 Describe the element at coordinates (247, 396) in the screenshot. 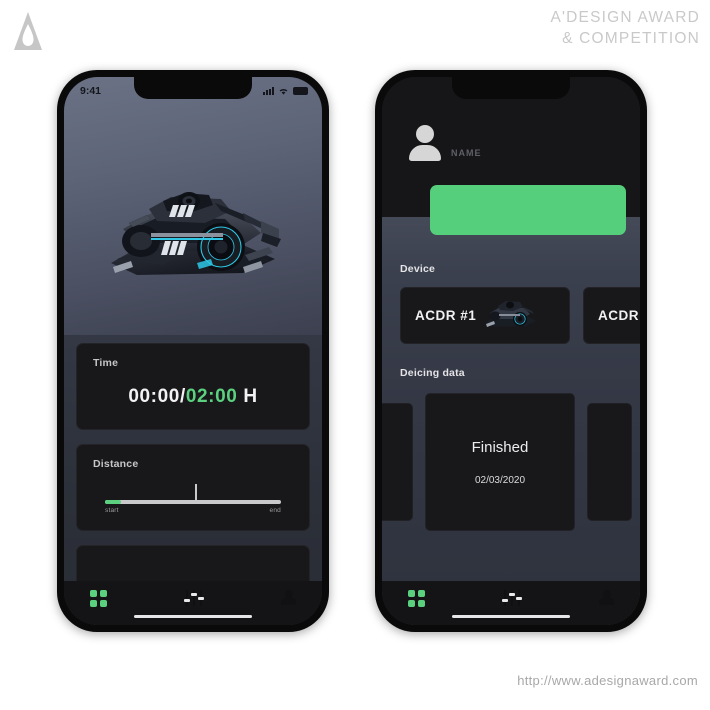

I see `time-unit: H` at that location.